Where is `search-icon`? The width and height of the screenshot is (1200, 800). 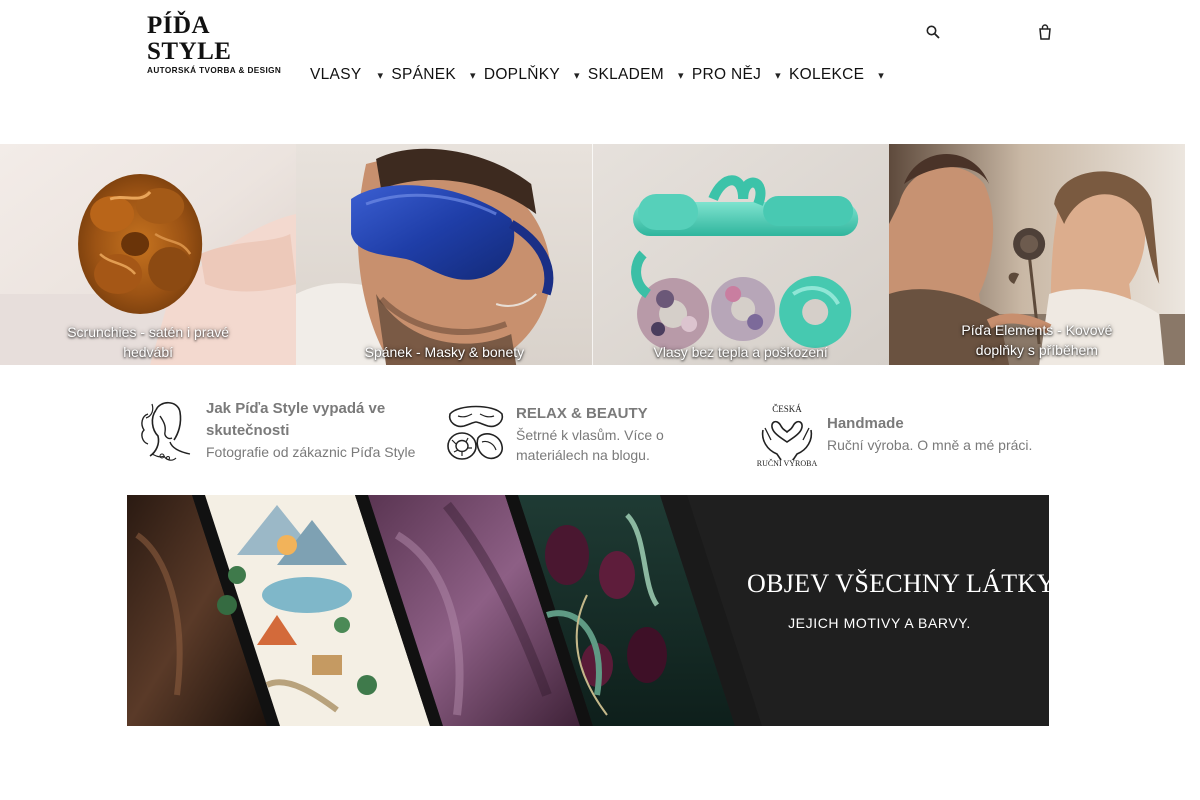 search-icon is located at coordinates (933, 32).